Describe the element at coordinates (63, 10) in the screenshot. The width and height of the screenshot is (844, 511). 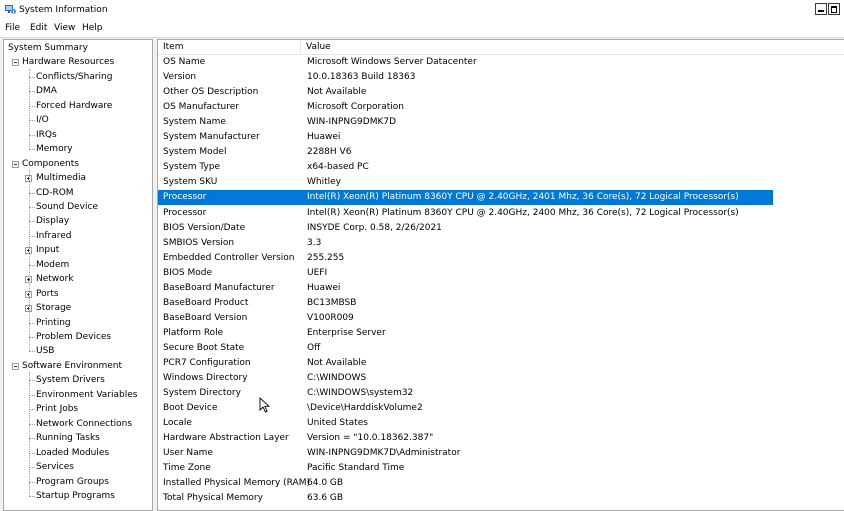
I see `window-title: System Information` at that location.